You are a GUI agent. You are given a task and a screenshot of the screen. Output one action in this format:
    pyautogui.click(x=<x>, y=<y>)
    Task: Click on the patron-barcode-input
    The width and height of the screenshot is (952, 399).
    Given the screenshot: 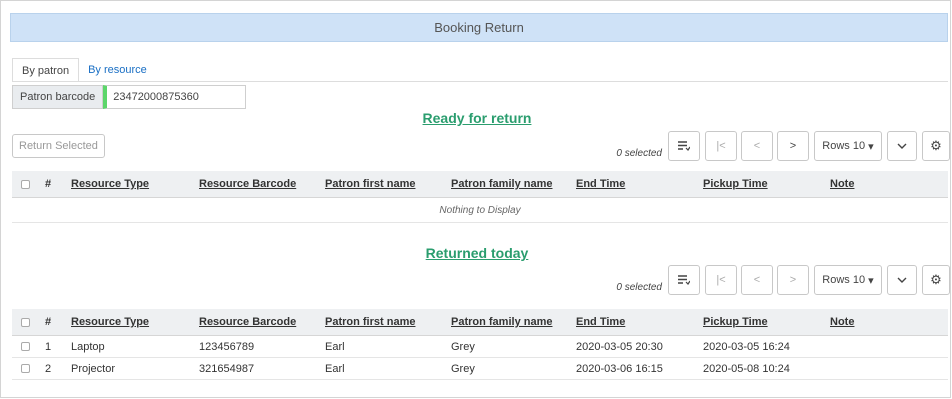 What is the action you would take?
    pyautogui.click(x=175, y=97)
    